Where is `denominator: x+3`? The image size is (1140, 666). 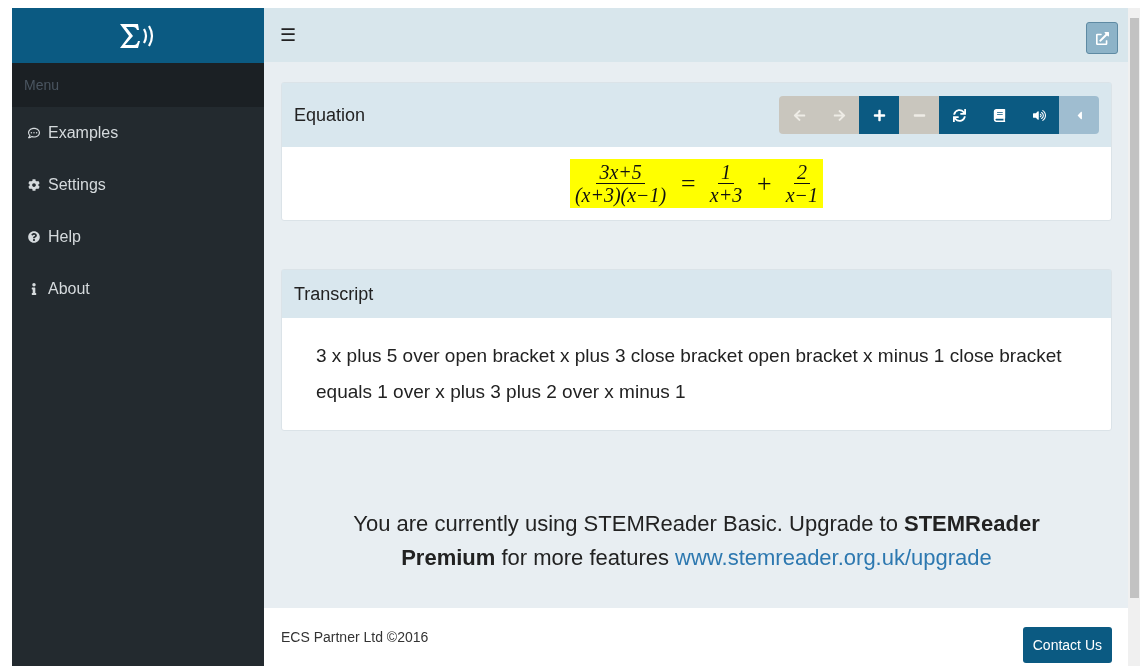
denominator: x+3 is located at coordinates (726, 195).